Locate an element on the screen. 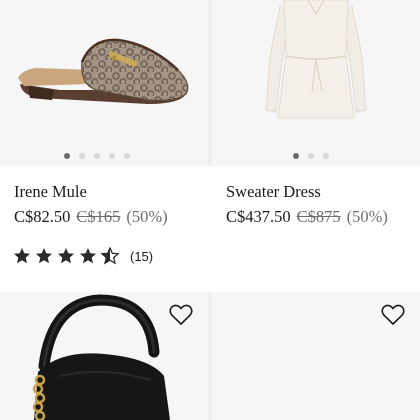 Image resolution: width=420 pixels, height=420 pixels. star-rating-icon is located at coordinates (66, 255).